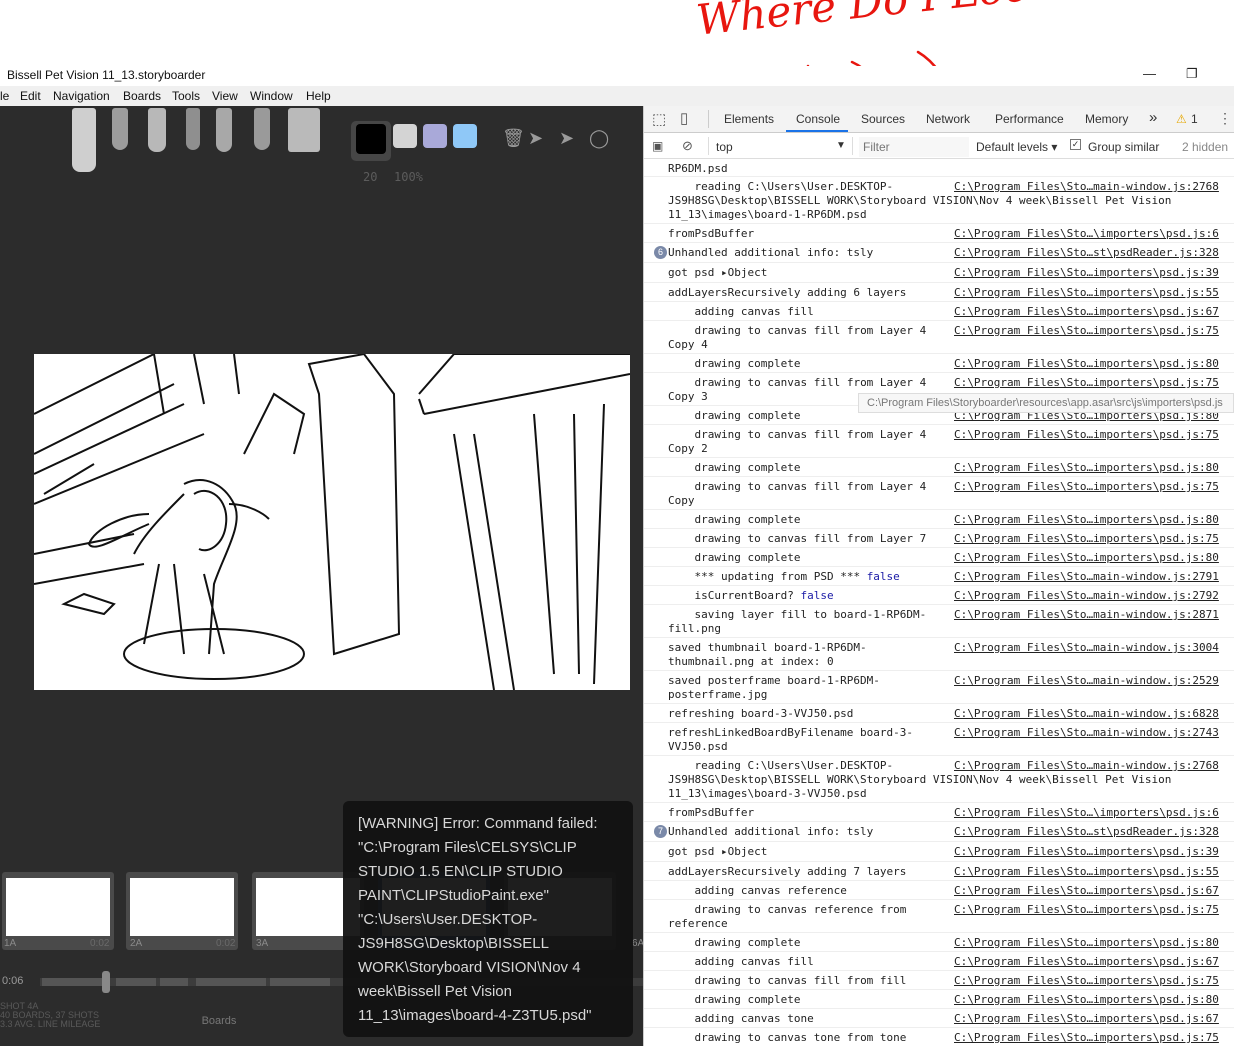 The height and width of the screenshot is (1046, 1234). I want to click on menu-window: Window, so click(271, 96).